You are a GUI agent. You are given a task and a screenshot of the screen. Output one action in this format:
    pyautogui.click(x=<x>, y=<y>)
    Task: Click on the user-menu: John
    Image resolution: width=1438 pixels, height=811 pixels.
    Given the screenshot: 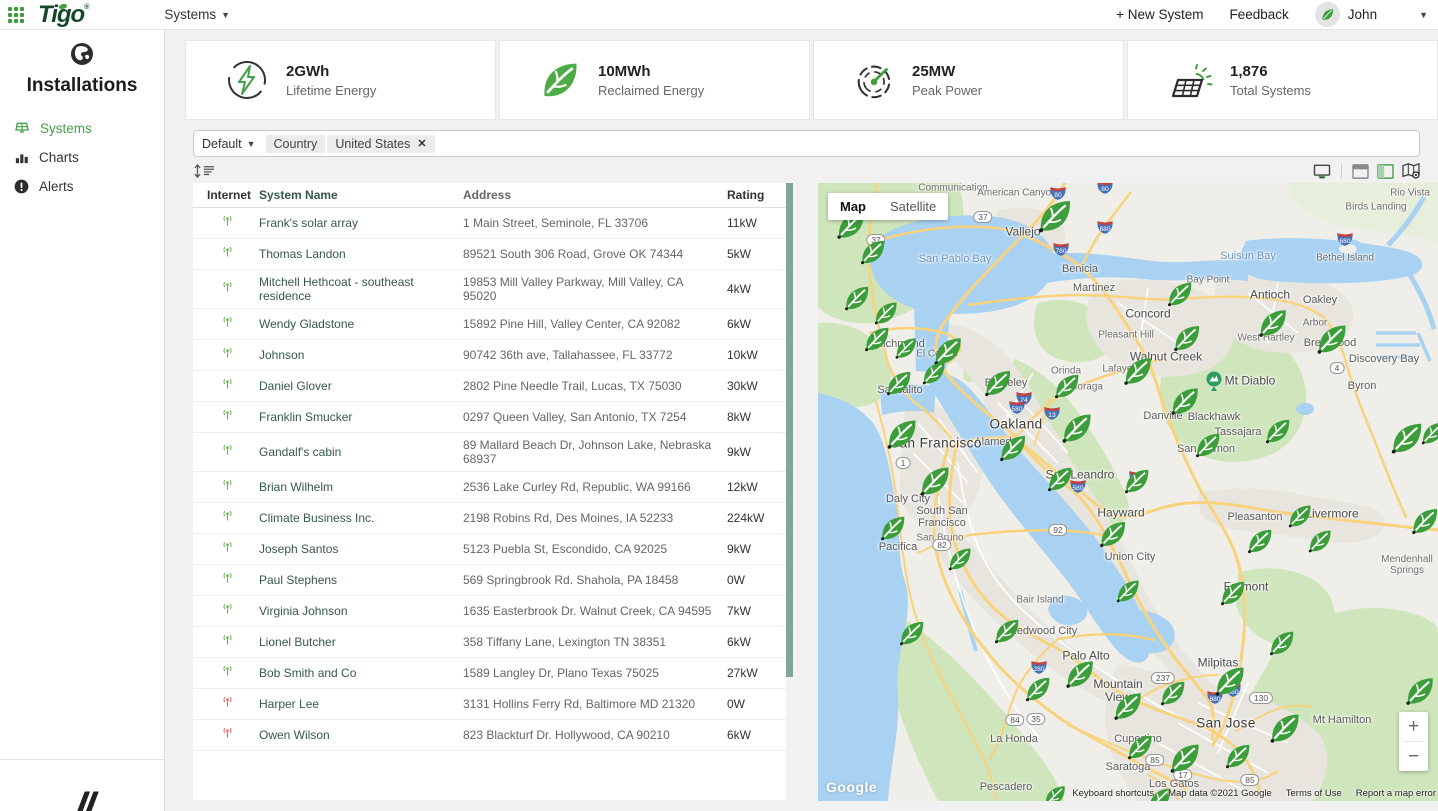 What is the action you would take?
    pyautogui.click(x=1345, y=14)
    